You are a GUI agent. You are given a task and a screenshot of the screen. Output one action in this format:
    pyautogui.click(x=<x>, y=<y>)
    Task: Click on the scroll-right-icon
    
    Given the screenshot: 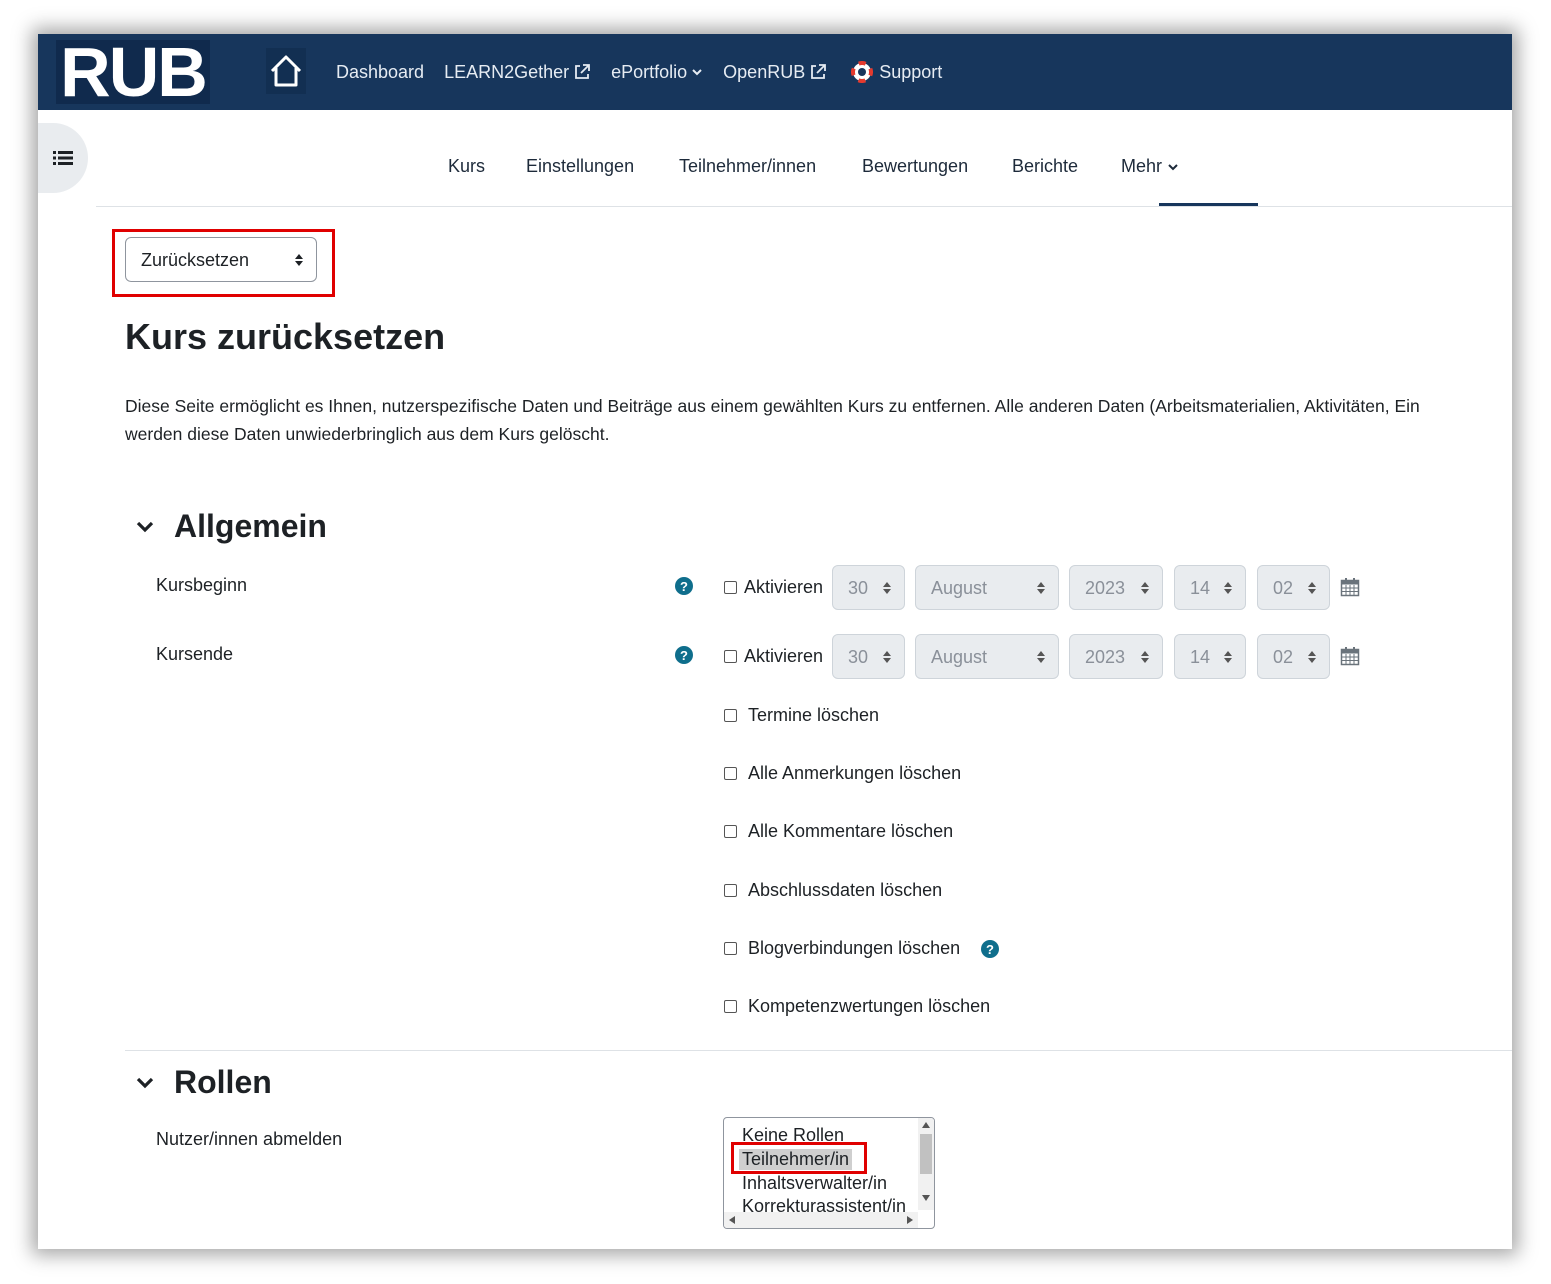 What is the action you would take?
    pyautogui.click(x=910, y=1220)
    